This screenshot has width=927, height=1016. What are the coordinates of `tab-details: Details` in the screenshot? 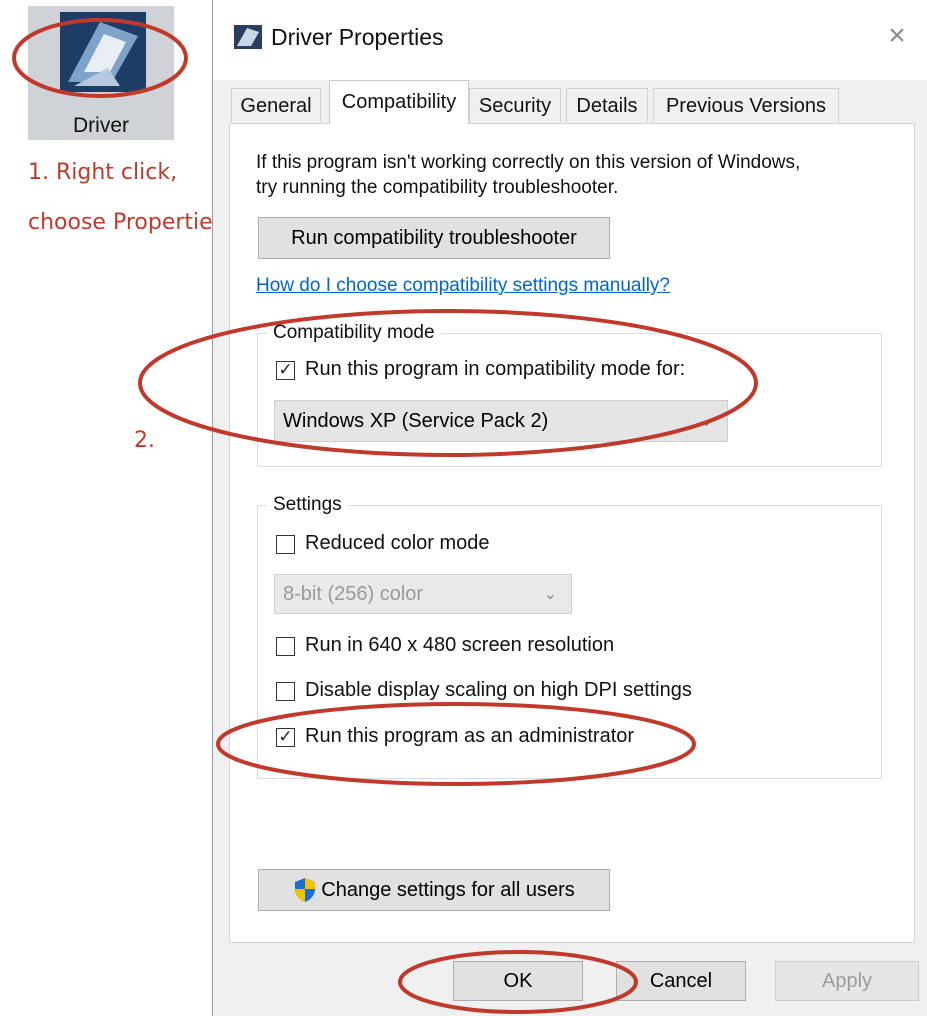 It's located at (607, 105).